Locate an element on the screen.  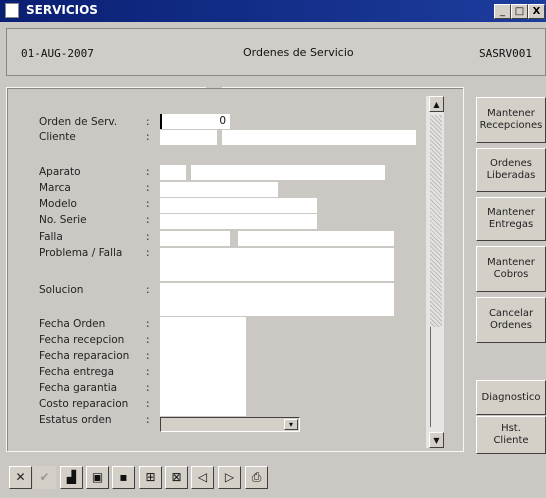
serie-label: No. Serie is located at coordinates (63, 220).